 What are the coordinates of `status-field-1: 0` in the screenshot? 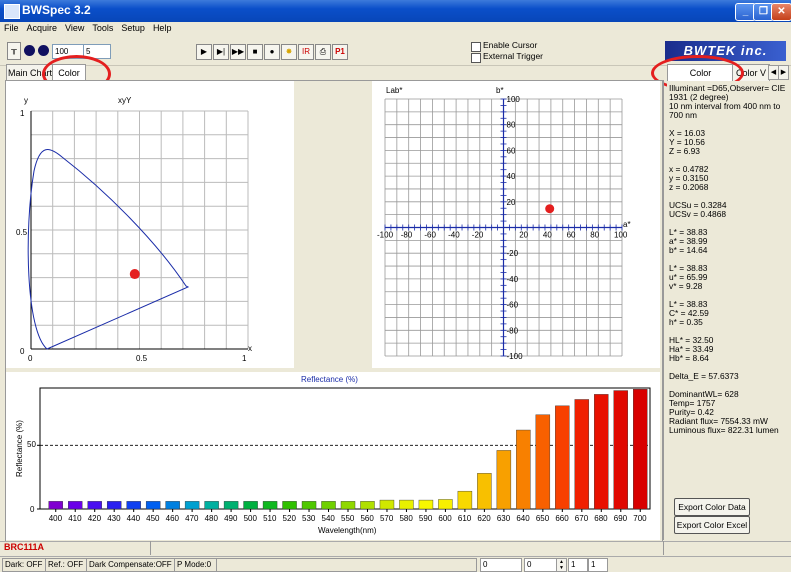 It's located at (501, 565).